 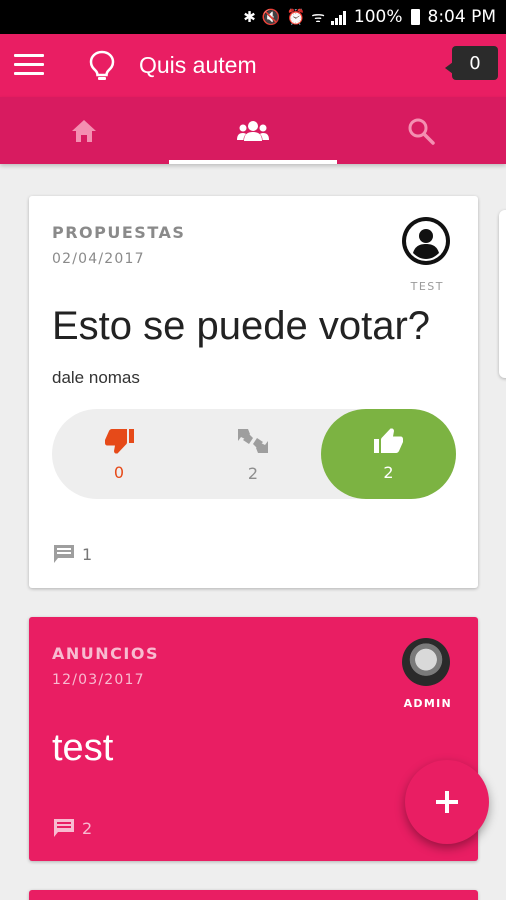 What do you see at coordinates (87, 554) in the screenshot?
I see `comment-count: 1` at bounding box center [87, 554].